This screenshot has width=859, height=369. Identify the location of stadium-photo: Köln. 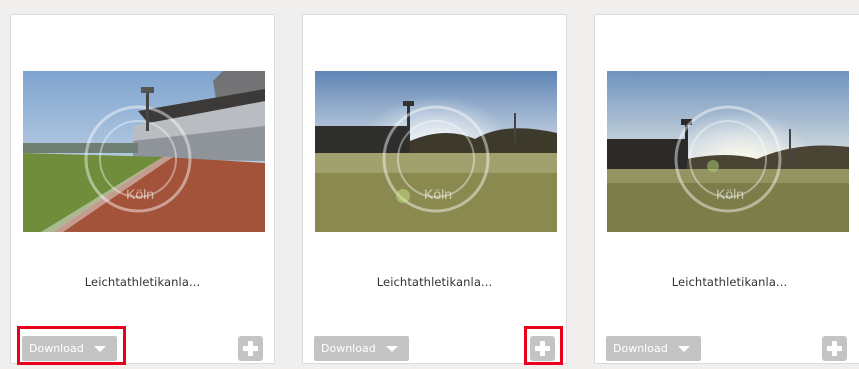
(144, 151).